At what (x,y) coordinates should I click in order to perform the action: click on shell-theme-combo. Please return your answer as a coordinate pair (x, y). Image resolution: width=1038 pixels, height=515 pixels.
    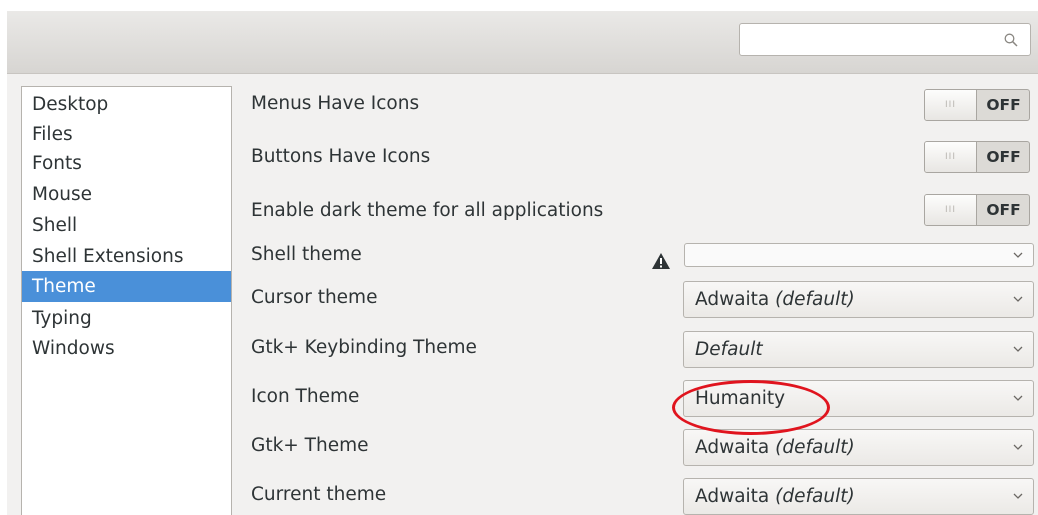
    Looking at the image, I should click on (859, 255).